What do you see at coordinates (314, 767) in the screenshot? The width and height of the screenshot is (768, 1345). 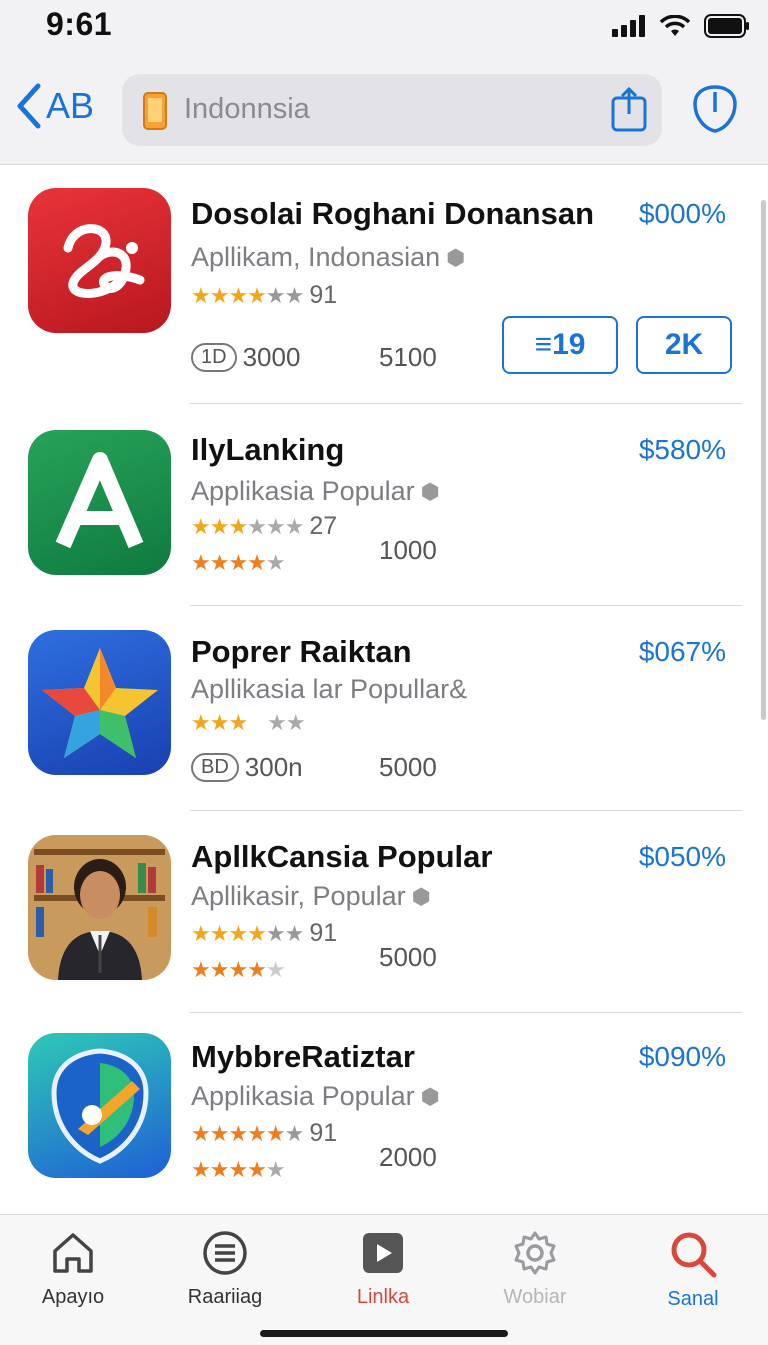 I see `app-meta: BD 300n 5000` at bounding box center [314, 767].